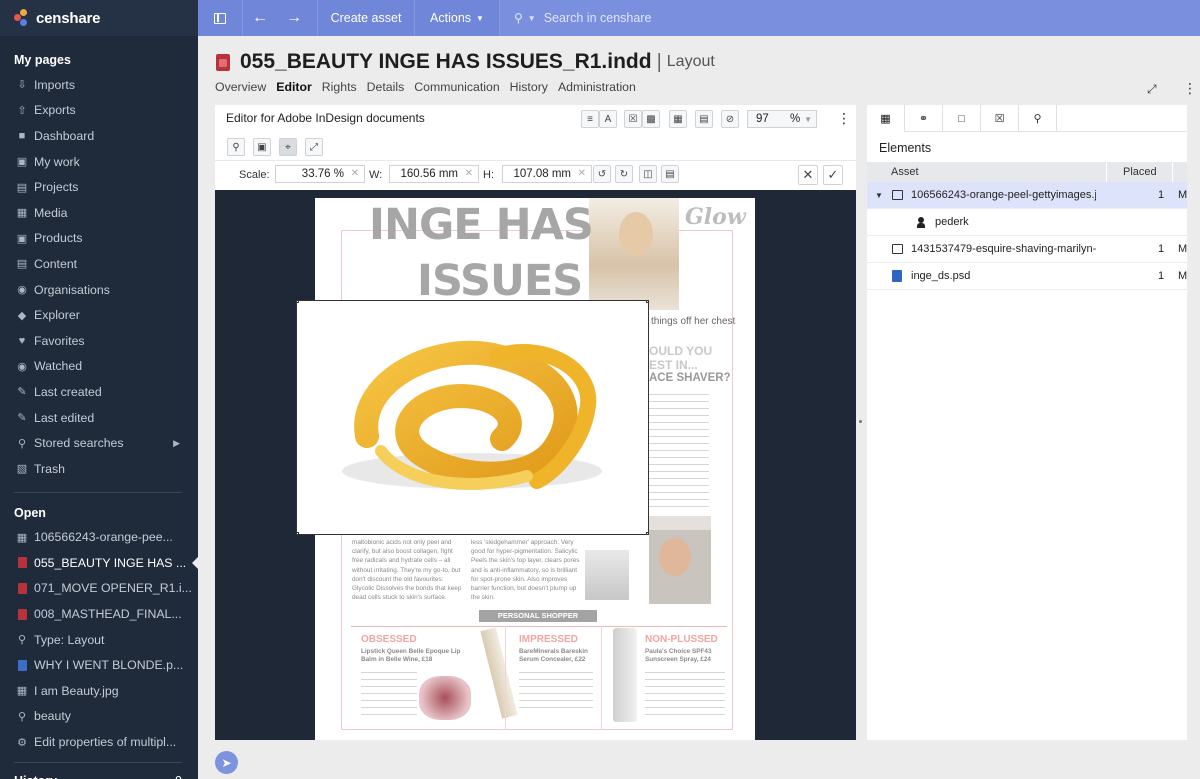 The width and height of the screenshot is (1200, 779). Describe the element at coordinates (68, 391) in the screenshot. I see `sidebar-item-label: Last created` at that location.